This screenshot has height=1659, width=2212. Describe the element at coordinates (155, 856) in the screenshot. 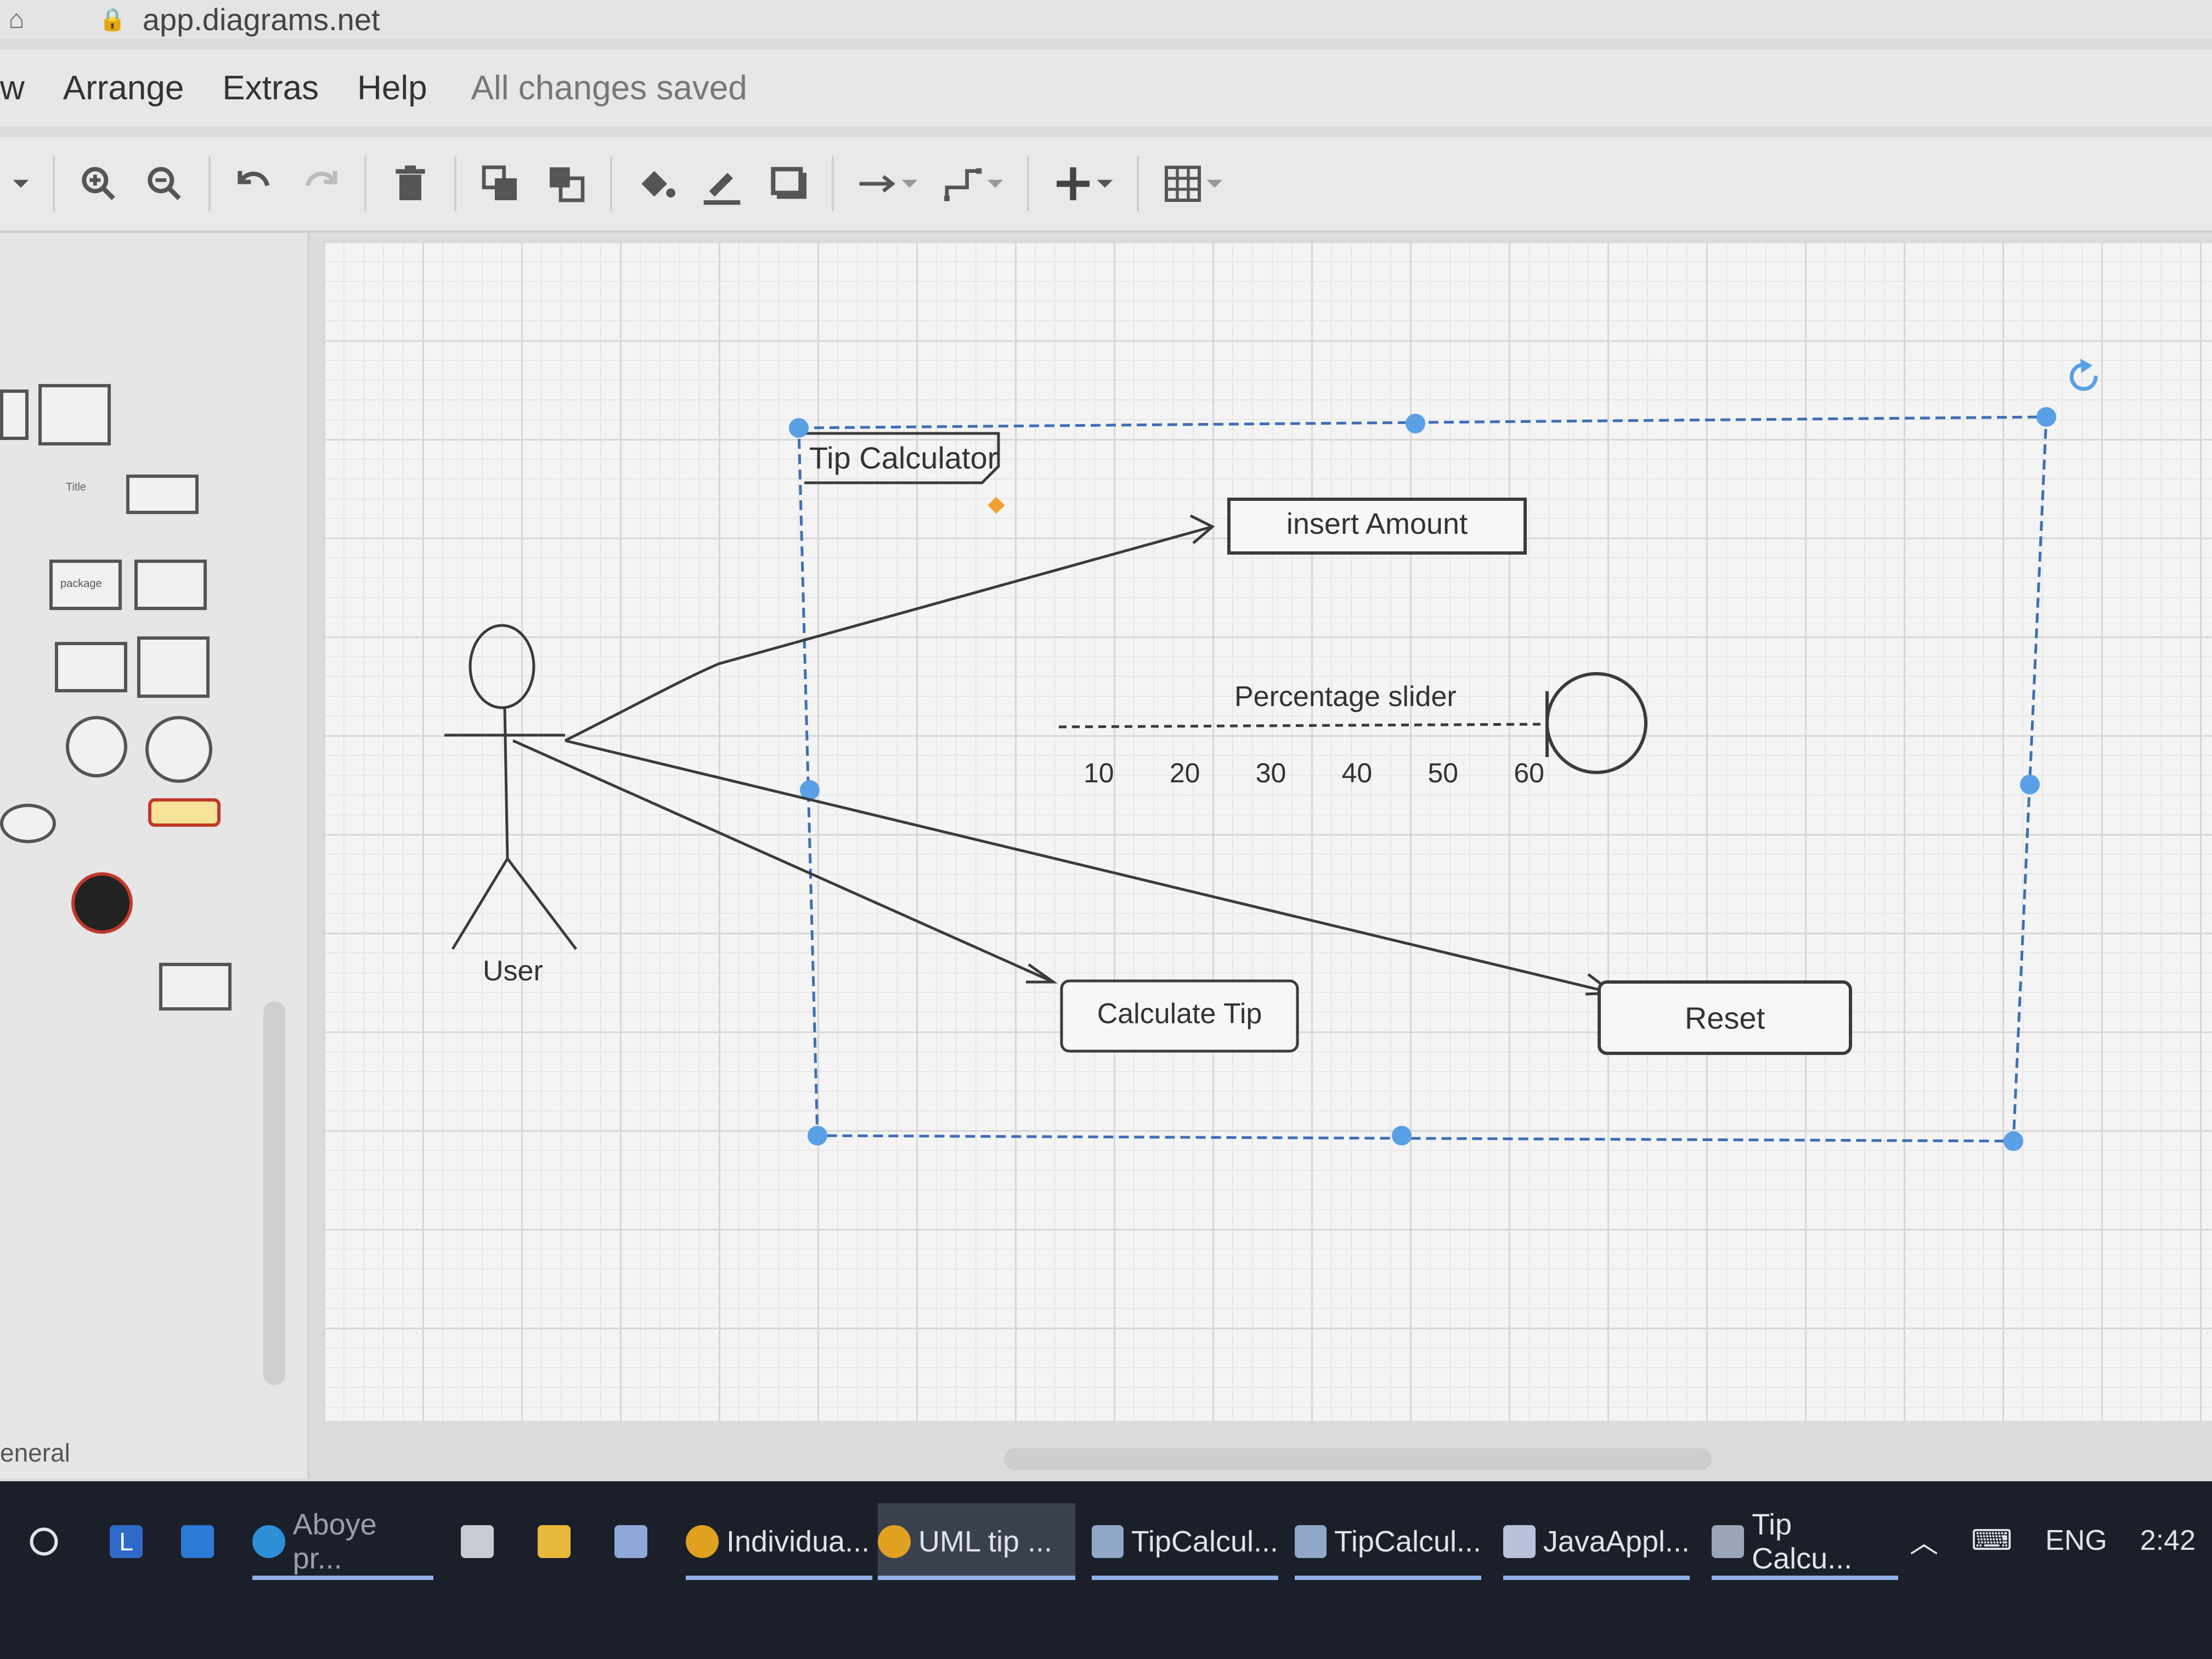

I see `shapes-sidebar: Title package eneral` at that location.